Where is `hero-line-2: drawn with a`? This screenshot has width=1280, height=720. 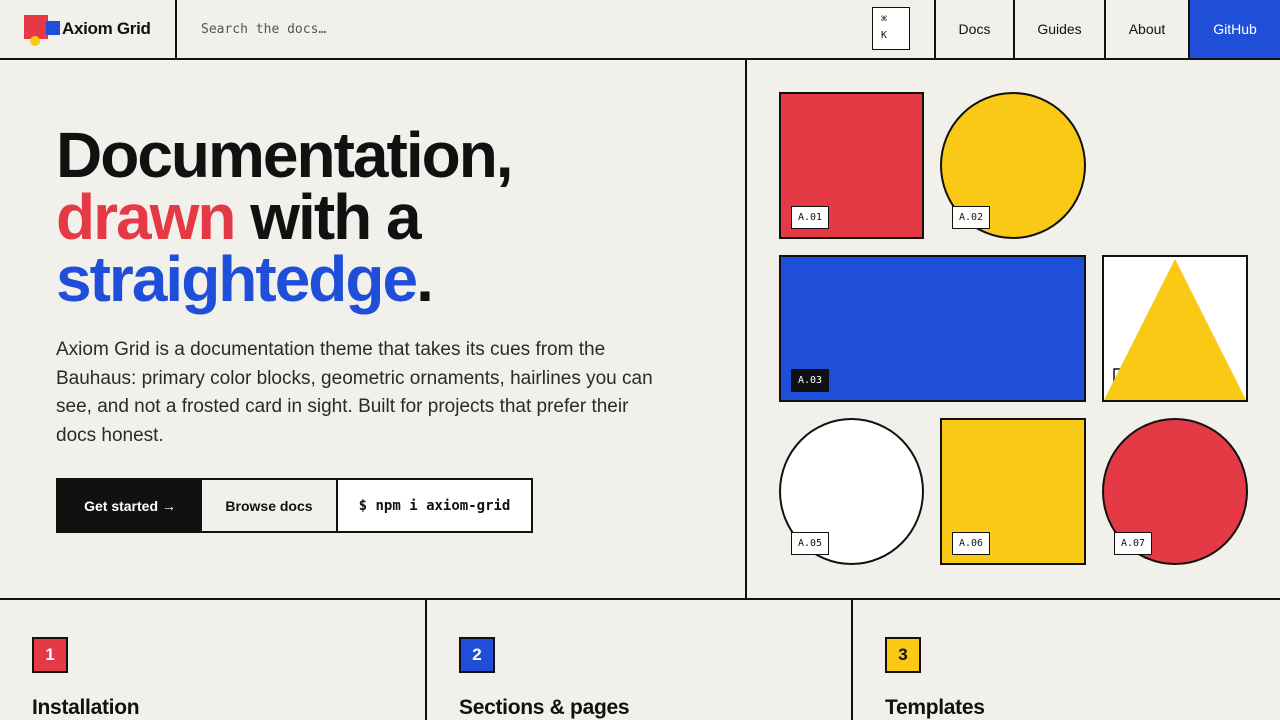 hero-line-2: drawn with a is located at coordinates (284, 217).